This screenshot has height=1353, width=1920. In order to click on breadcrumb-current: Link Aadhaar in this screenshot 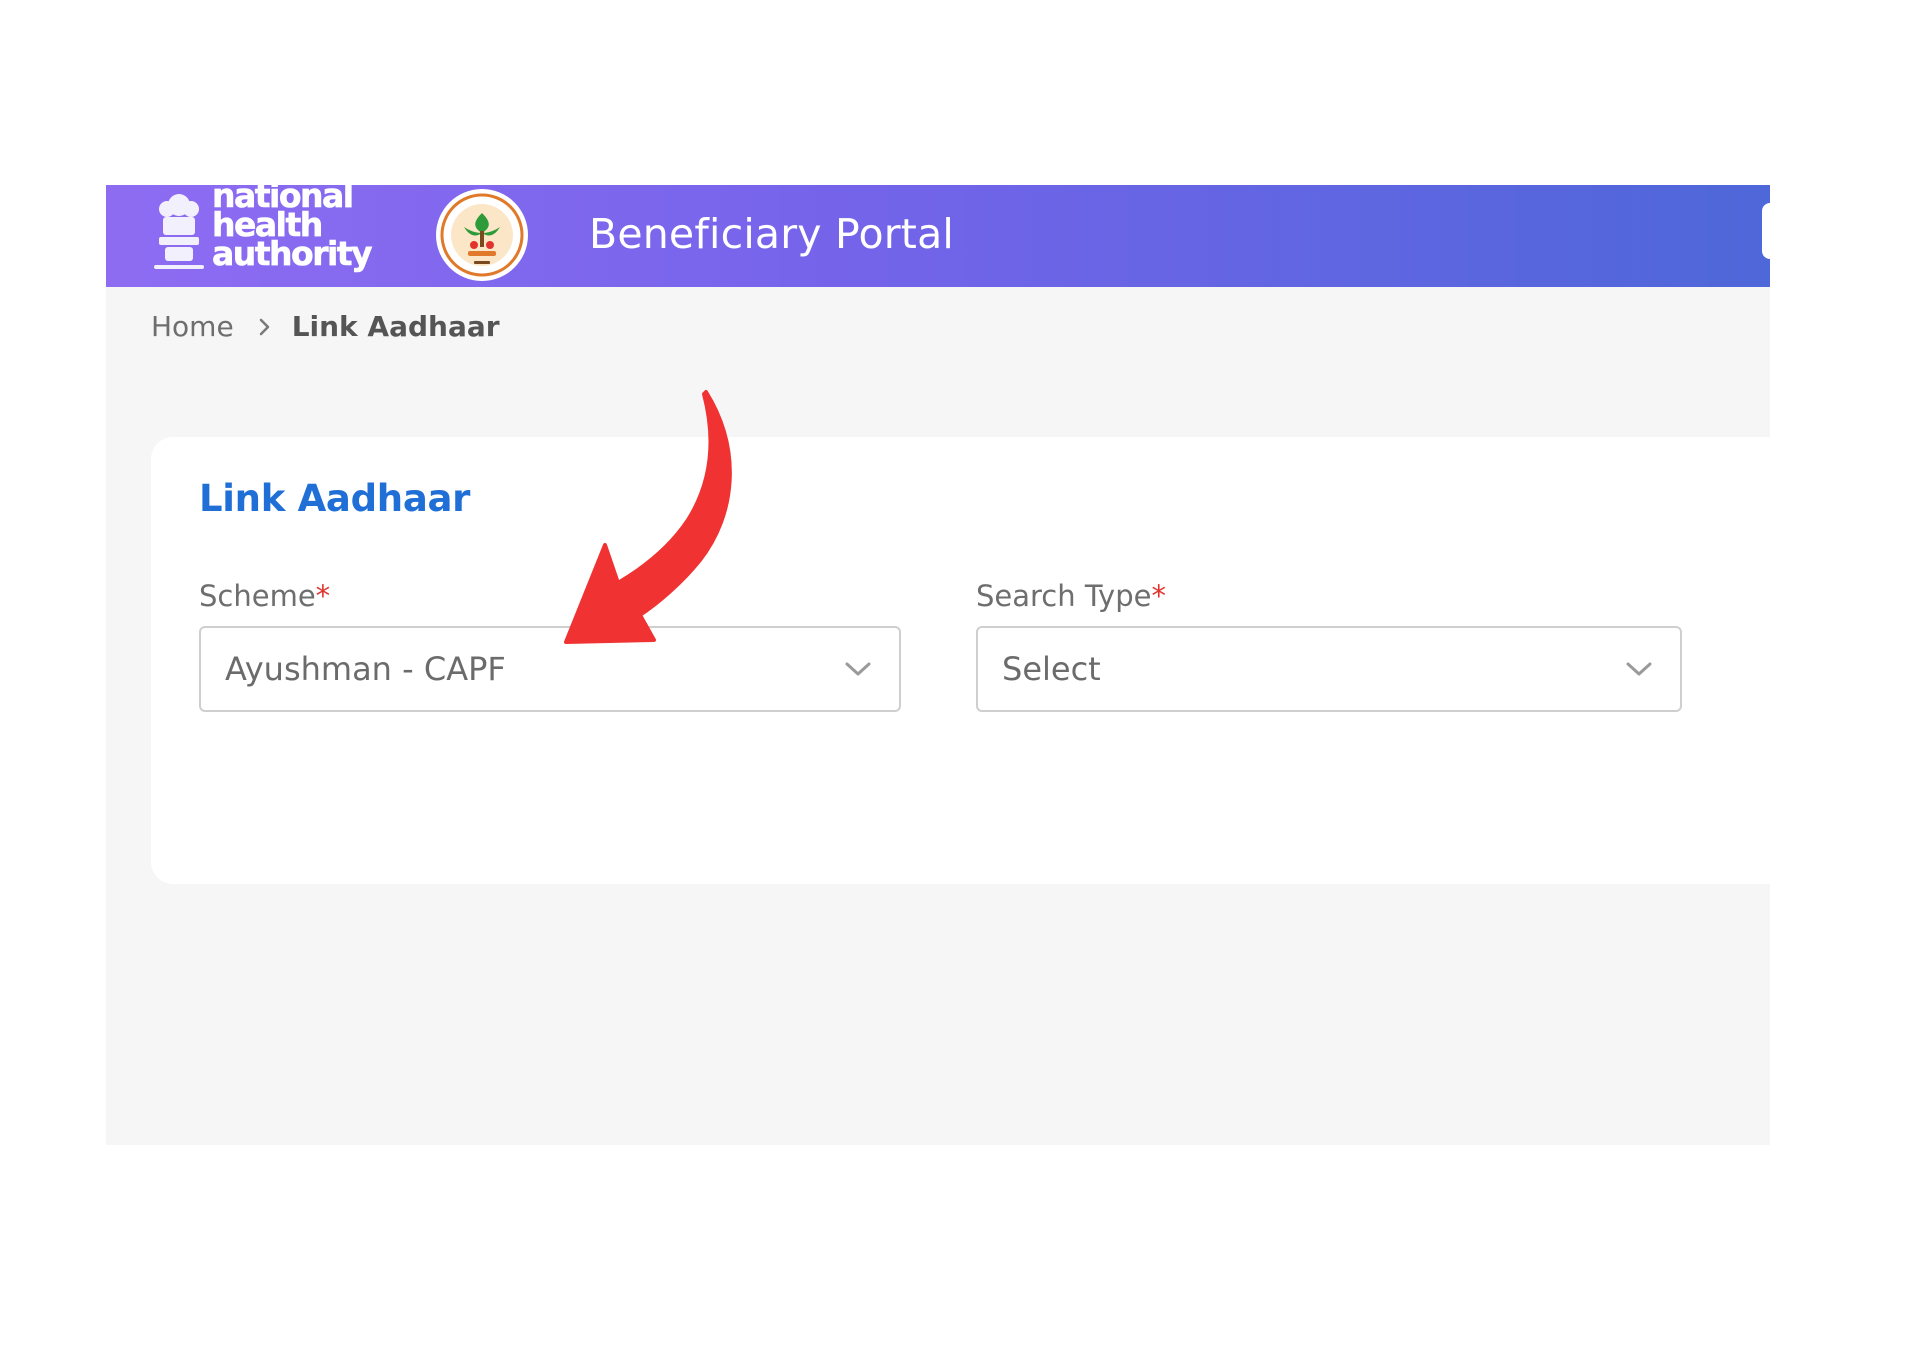, I will do `click(395, 326)`.